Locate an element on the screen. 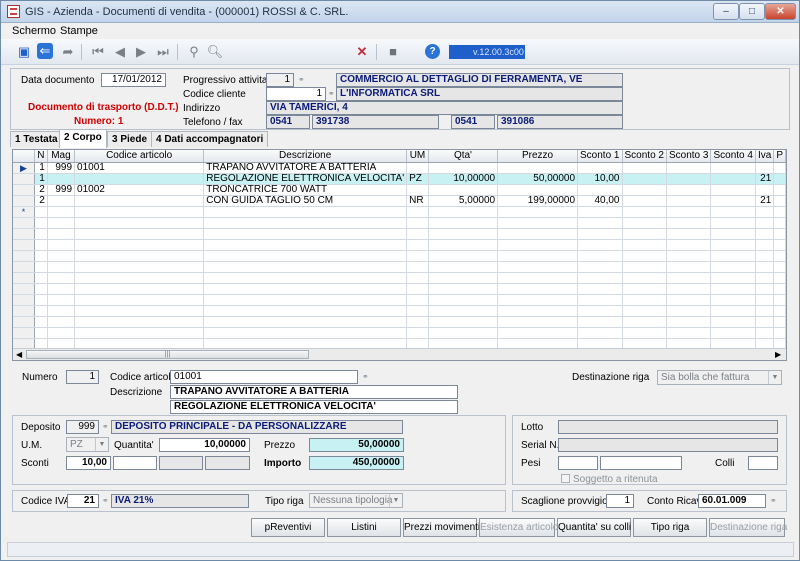 The width and height of the screenshot is (800, 561). peso-lordo-field is located at coordinates (578, 463).